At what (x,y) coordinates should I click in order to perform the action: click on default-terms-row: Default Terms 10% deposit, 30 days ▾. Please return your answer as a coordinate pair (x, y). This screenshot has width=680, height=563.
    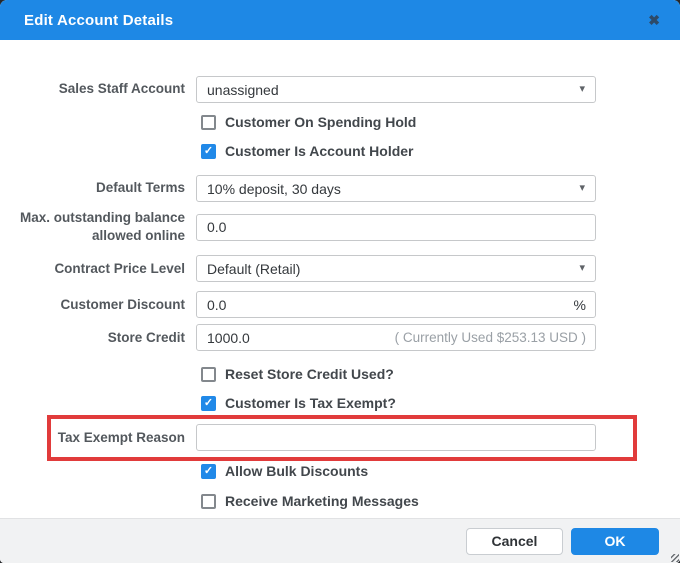
    Looking at the image, I should click on (340, 188).